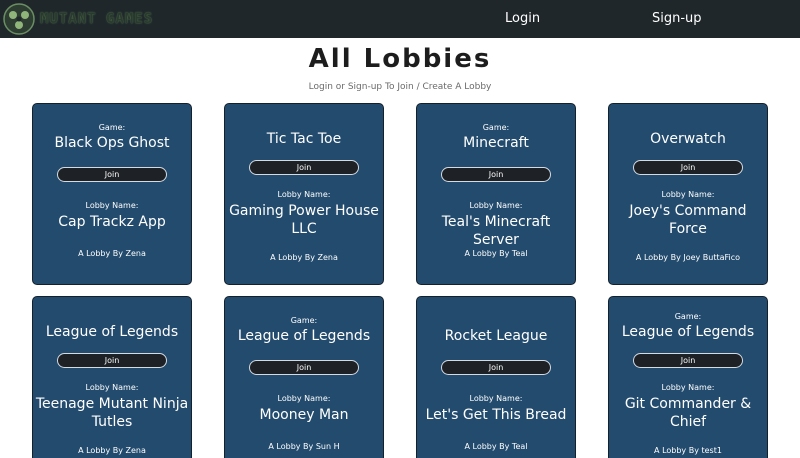  What do you see at coordinates (97, 19) in the screenshot?
I see `brand-name: MUTANT GAMES` at bounding box center [97, 19].